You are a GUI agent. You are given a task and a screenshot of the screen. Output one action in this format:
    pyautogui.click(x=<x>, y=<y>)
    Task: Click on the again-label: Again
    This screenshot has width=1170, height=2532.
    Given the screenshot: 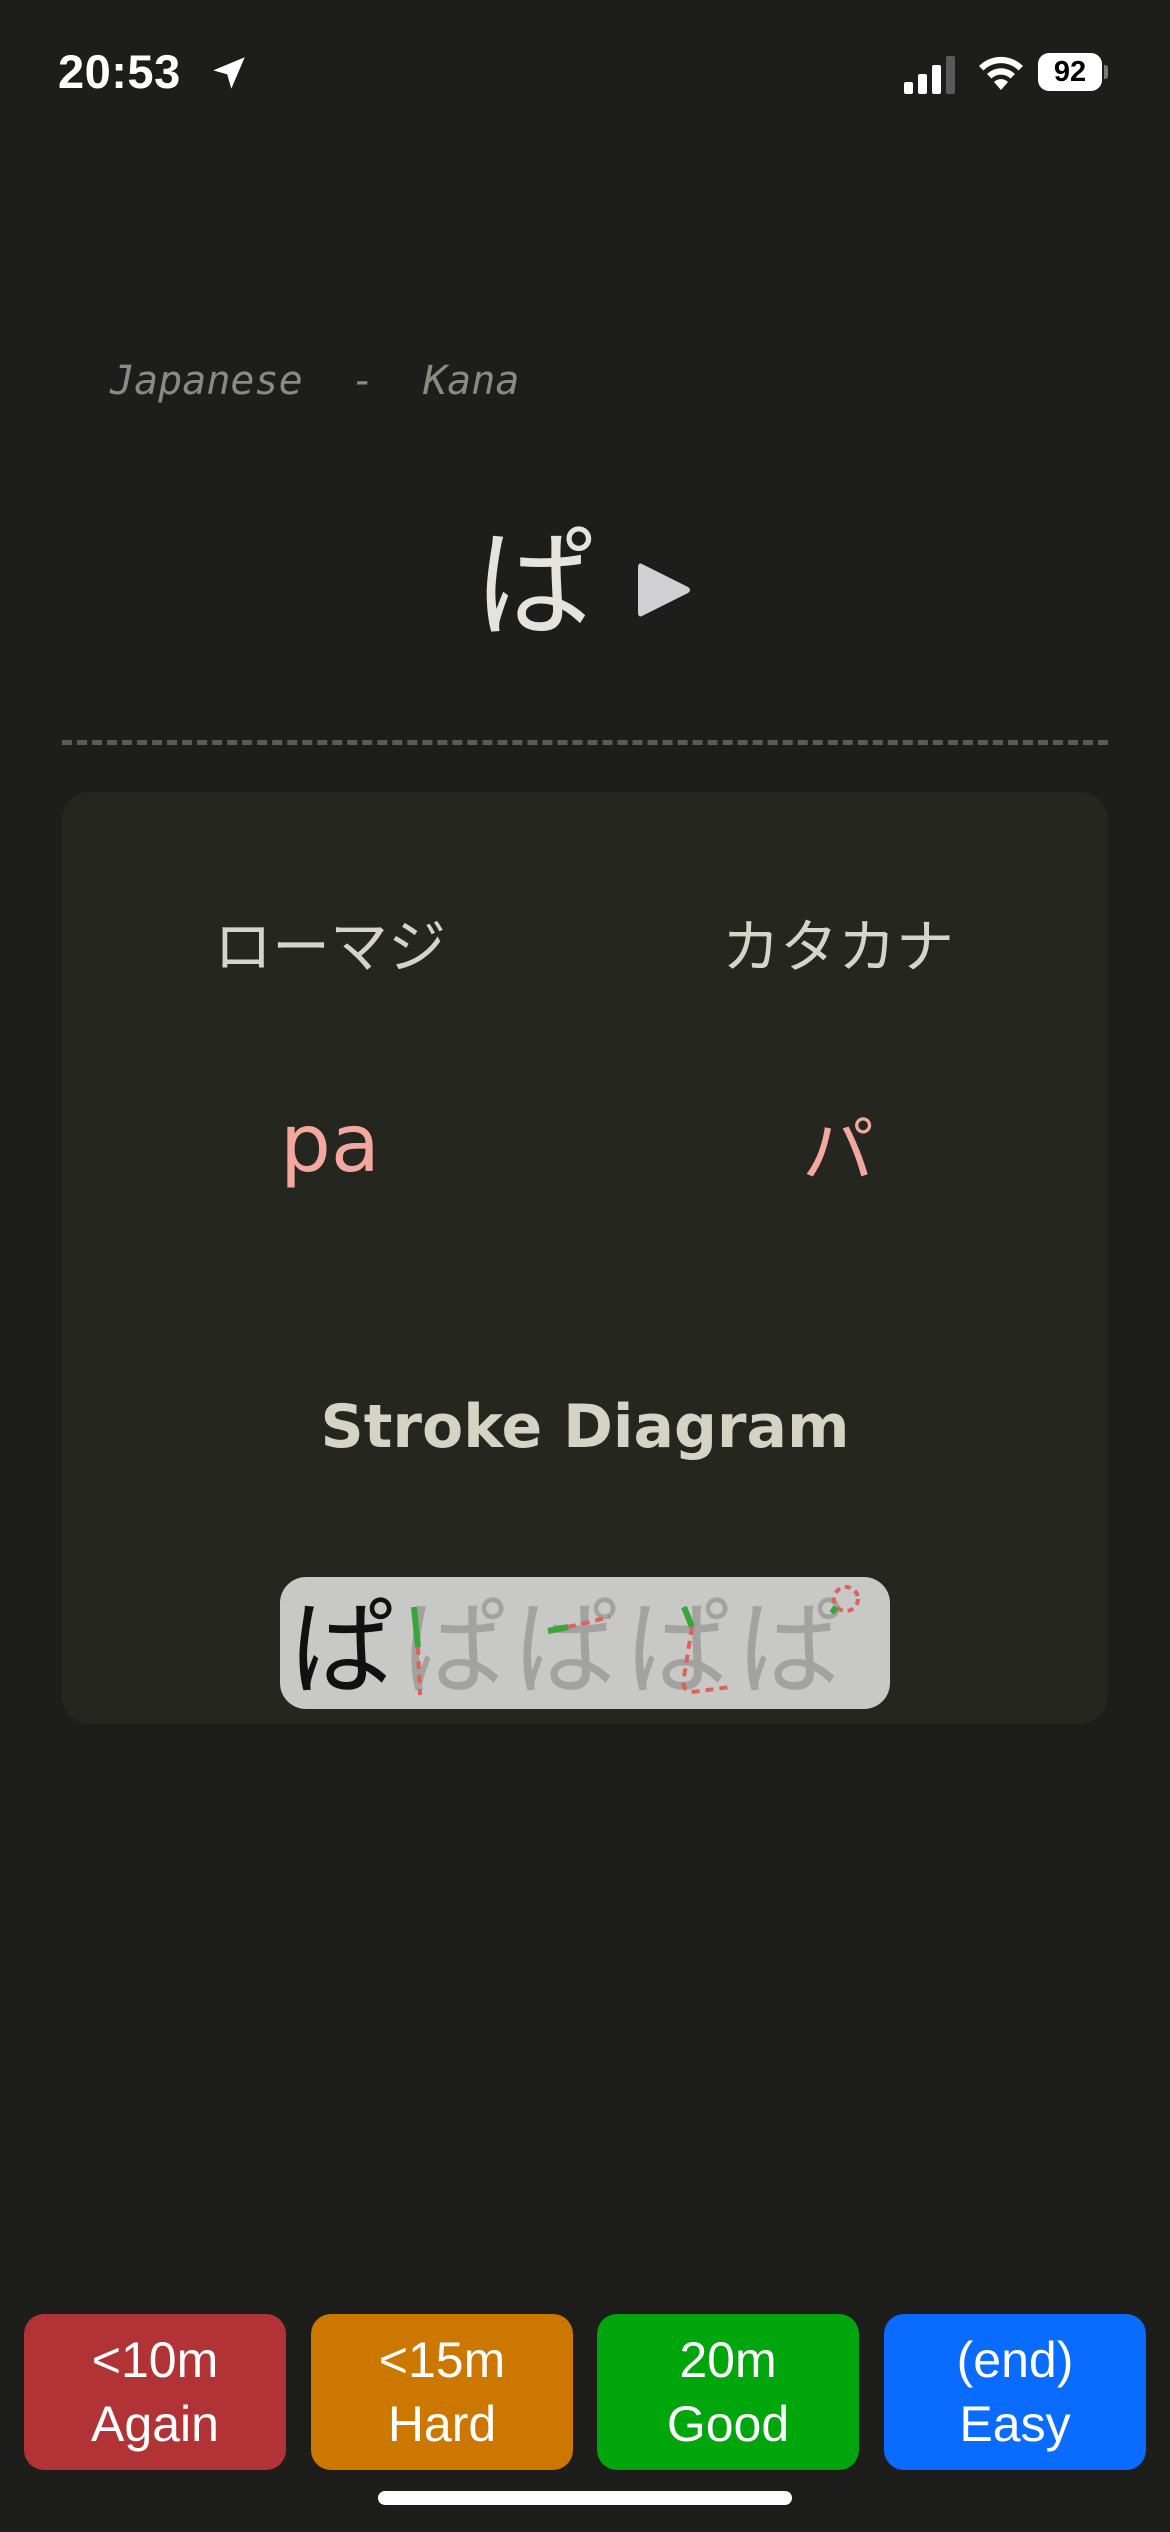 What is the action you would take?
    pyautogui.click(x=155, y=2424)
    